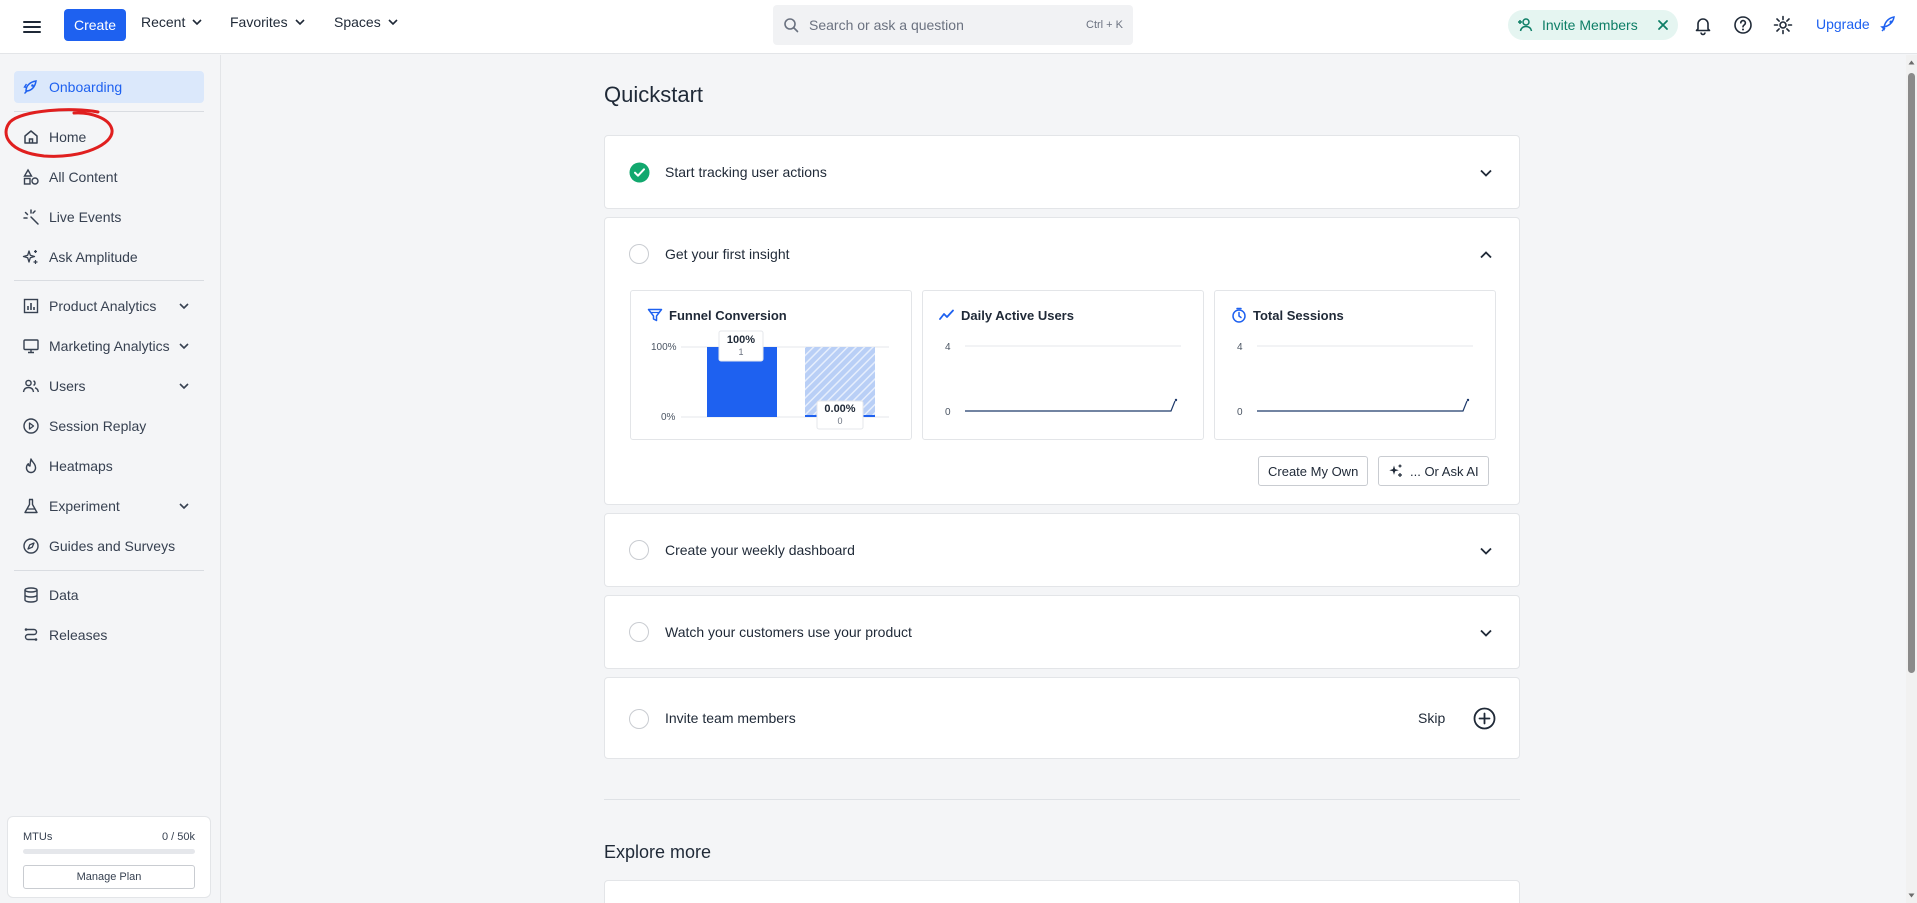 The height and width of the screenshot is (903, 1917). I want to click on insight-card-total-sessions: Total Sessions 4 0, so click(1355, 365).